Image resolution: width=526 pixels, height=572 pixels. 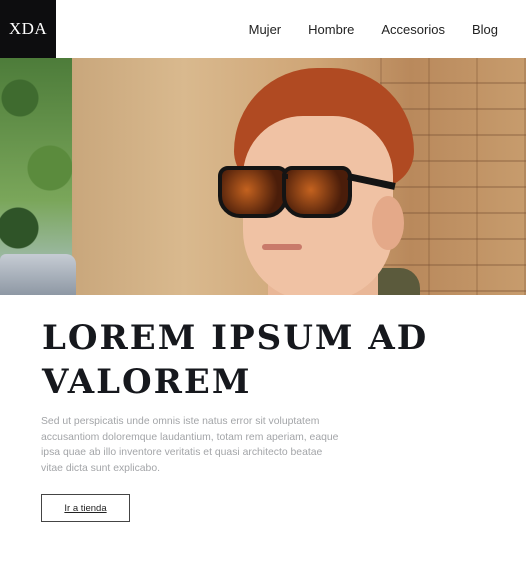 I want to click on hero-title: LOREM IPSUM AD VALOREM, so click(x=252, y=360).